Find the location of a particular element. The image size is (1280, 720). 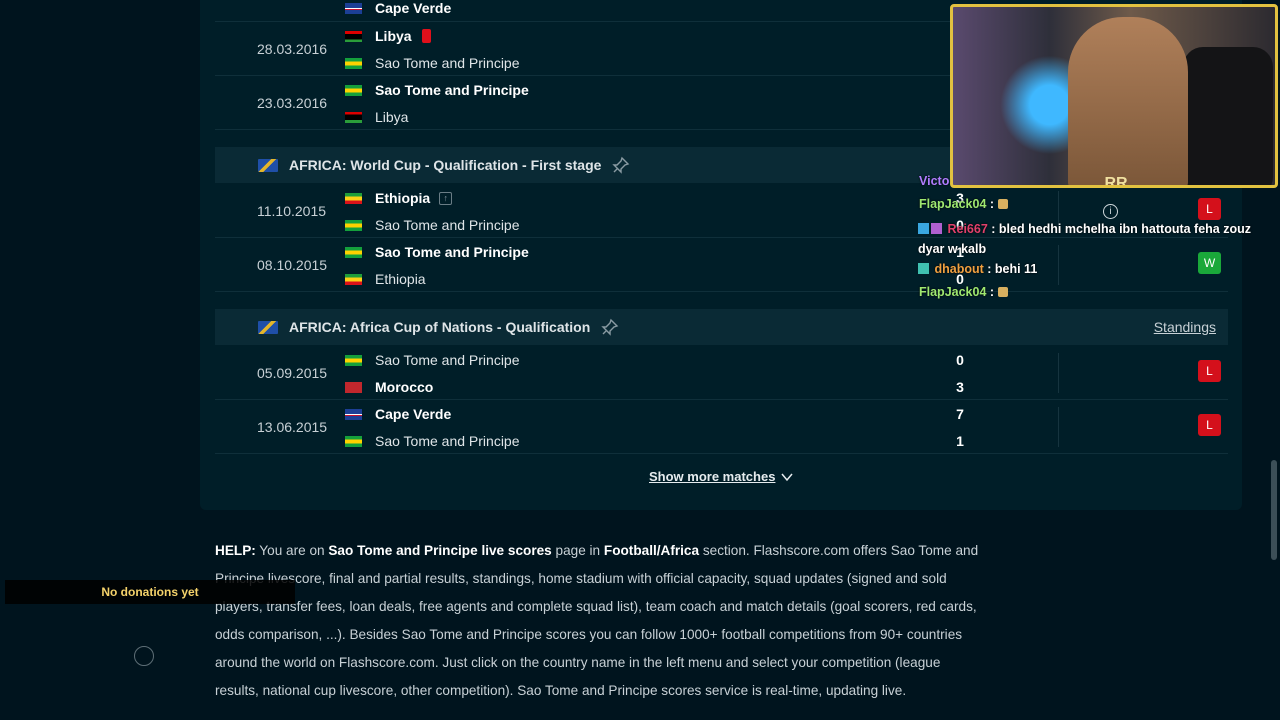

info-icon: i is located at coordinates (1110, 211).